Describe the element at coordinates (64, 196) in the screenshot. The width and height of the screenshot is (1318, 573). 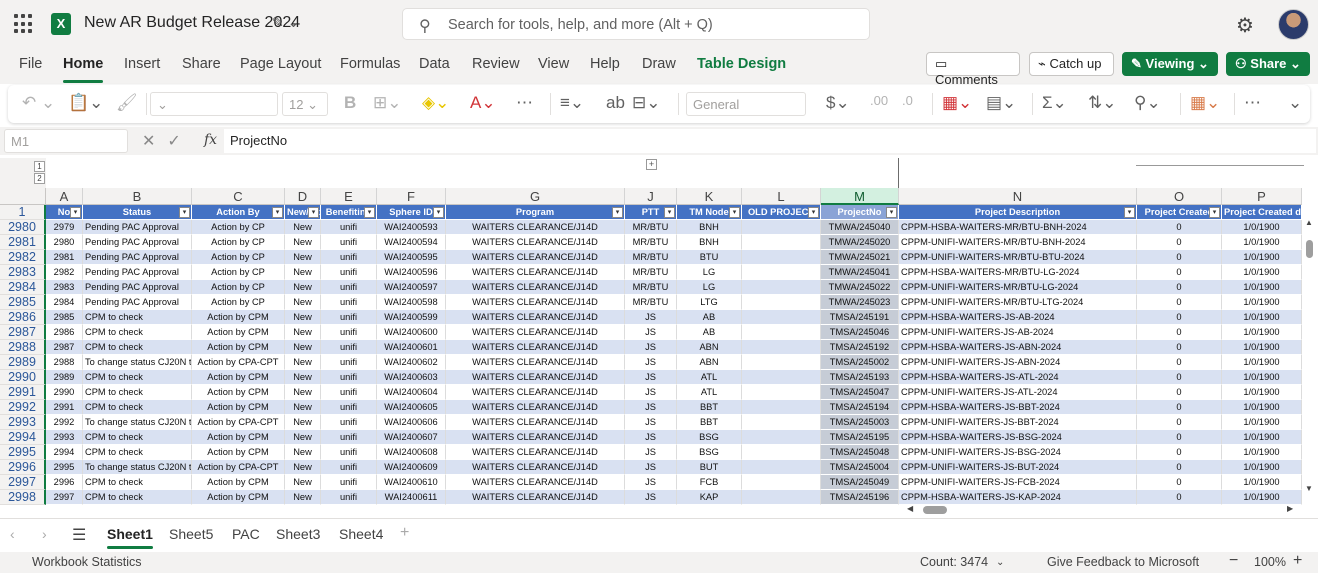
I see `column-header-a: A` at that location.